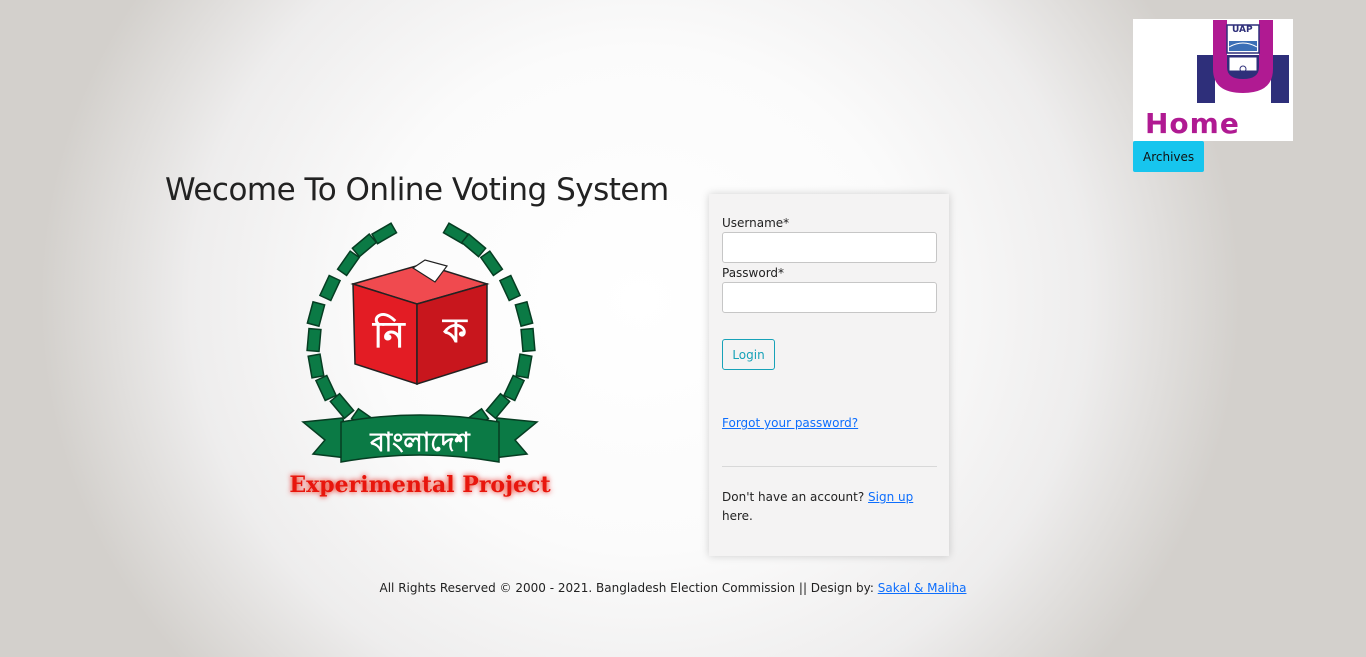  I want to click on password-label: Password*, so click(753, 273).